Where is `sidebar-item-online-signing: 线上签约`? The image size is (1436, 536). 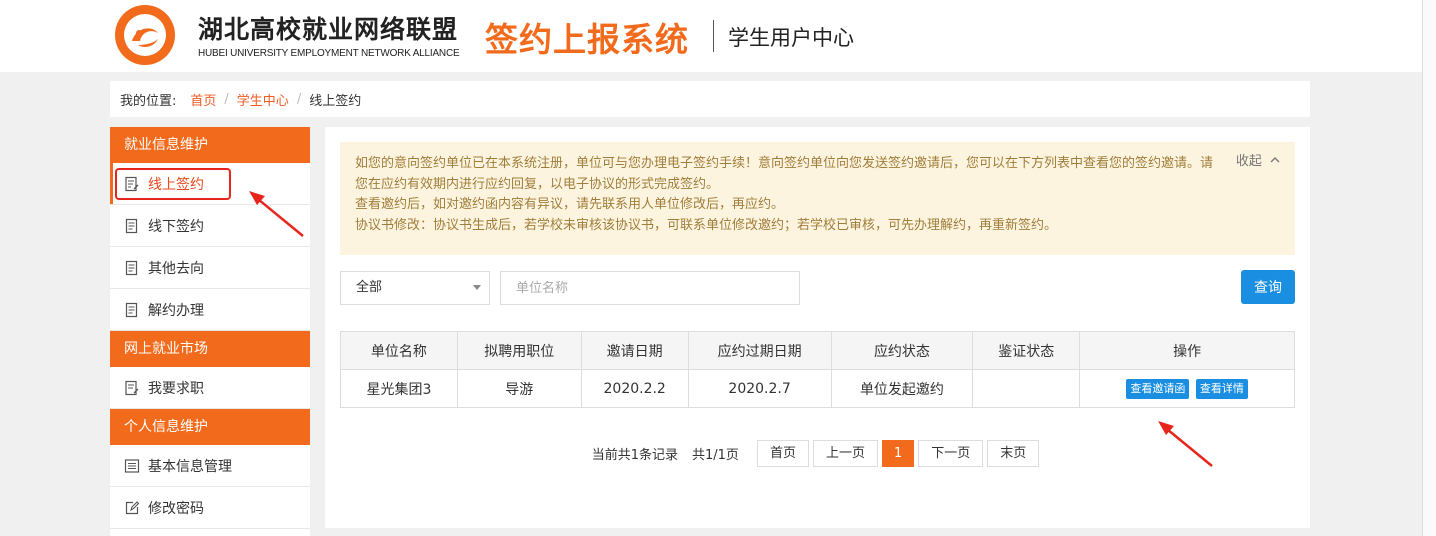
sidebar-item-online-signing: 线上签约 is located at coordinates (210, 184).